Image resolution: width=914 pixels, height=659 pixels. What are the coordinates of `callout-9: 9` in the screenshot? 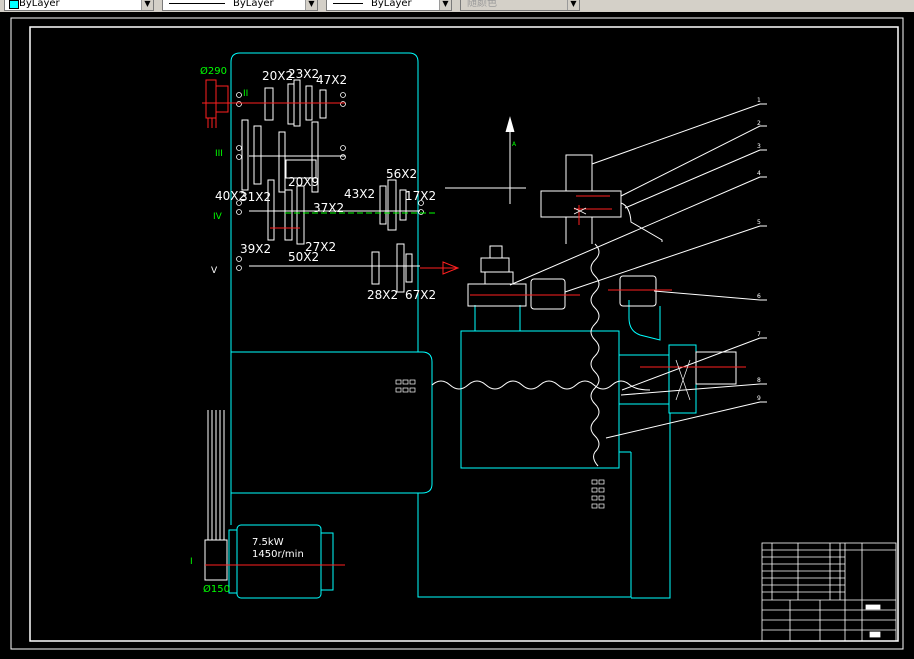 It's located at (759, 398).